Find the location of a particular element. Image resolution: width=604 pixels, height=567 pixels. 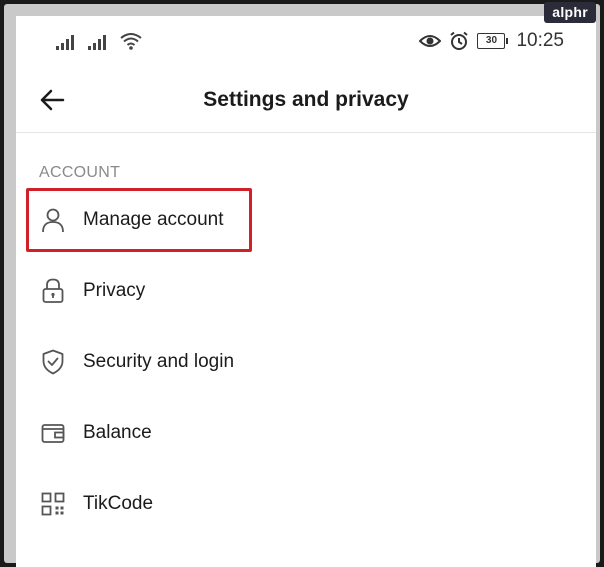

qr-code-icon is located at coordinates (53, 504).